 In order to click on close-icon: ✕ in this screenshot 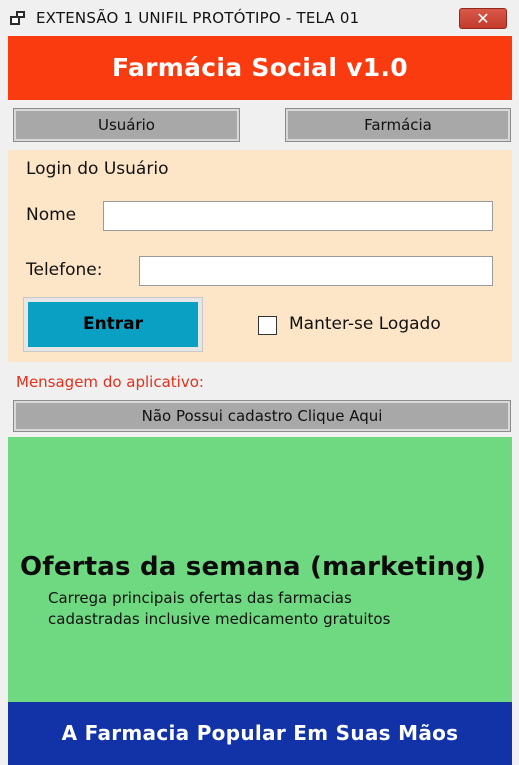, I will do `click(483, 18)`.